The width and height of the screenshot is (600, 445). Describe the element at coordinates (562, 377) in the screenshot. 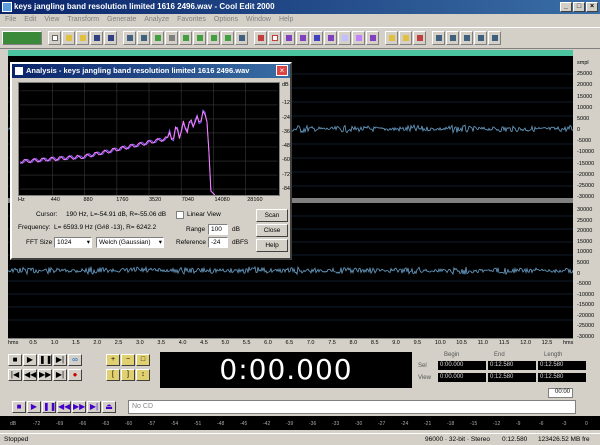

I see `view-length-field: 0:12.580` at that location.